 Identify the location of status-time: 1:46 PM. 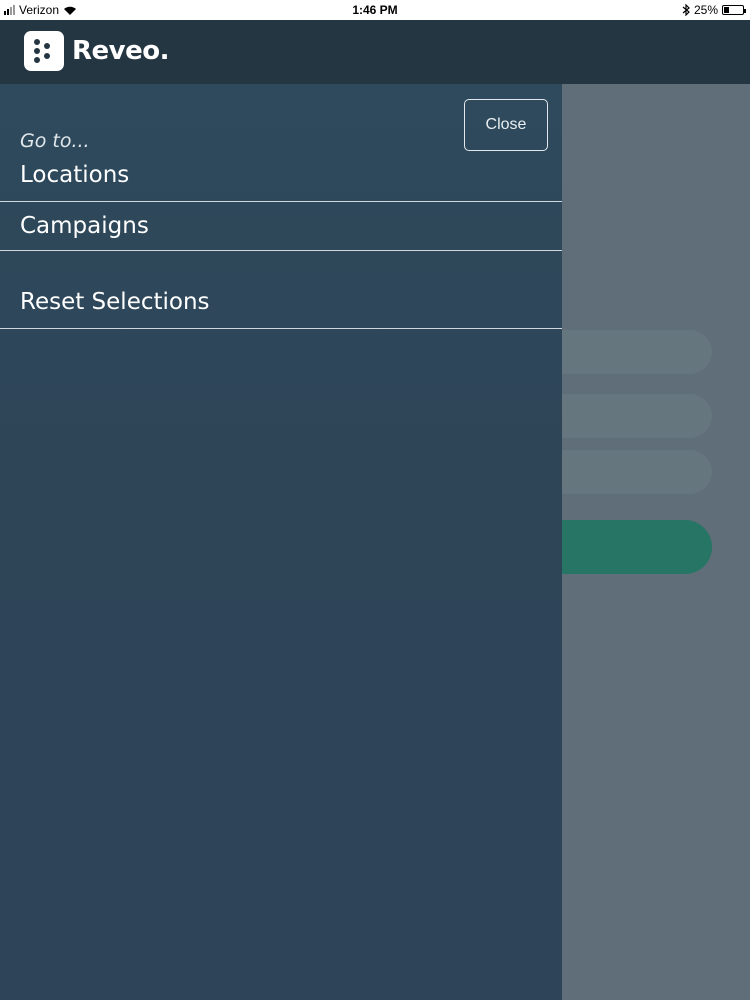
(375, 10).